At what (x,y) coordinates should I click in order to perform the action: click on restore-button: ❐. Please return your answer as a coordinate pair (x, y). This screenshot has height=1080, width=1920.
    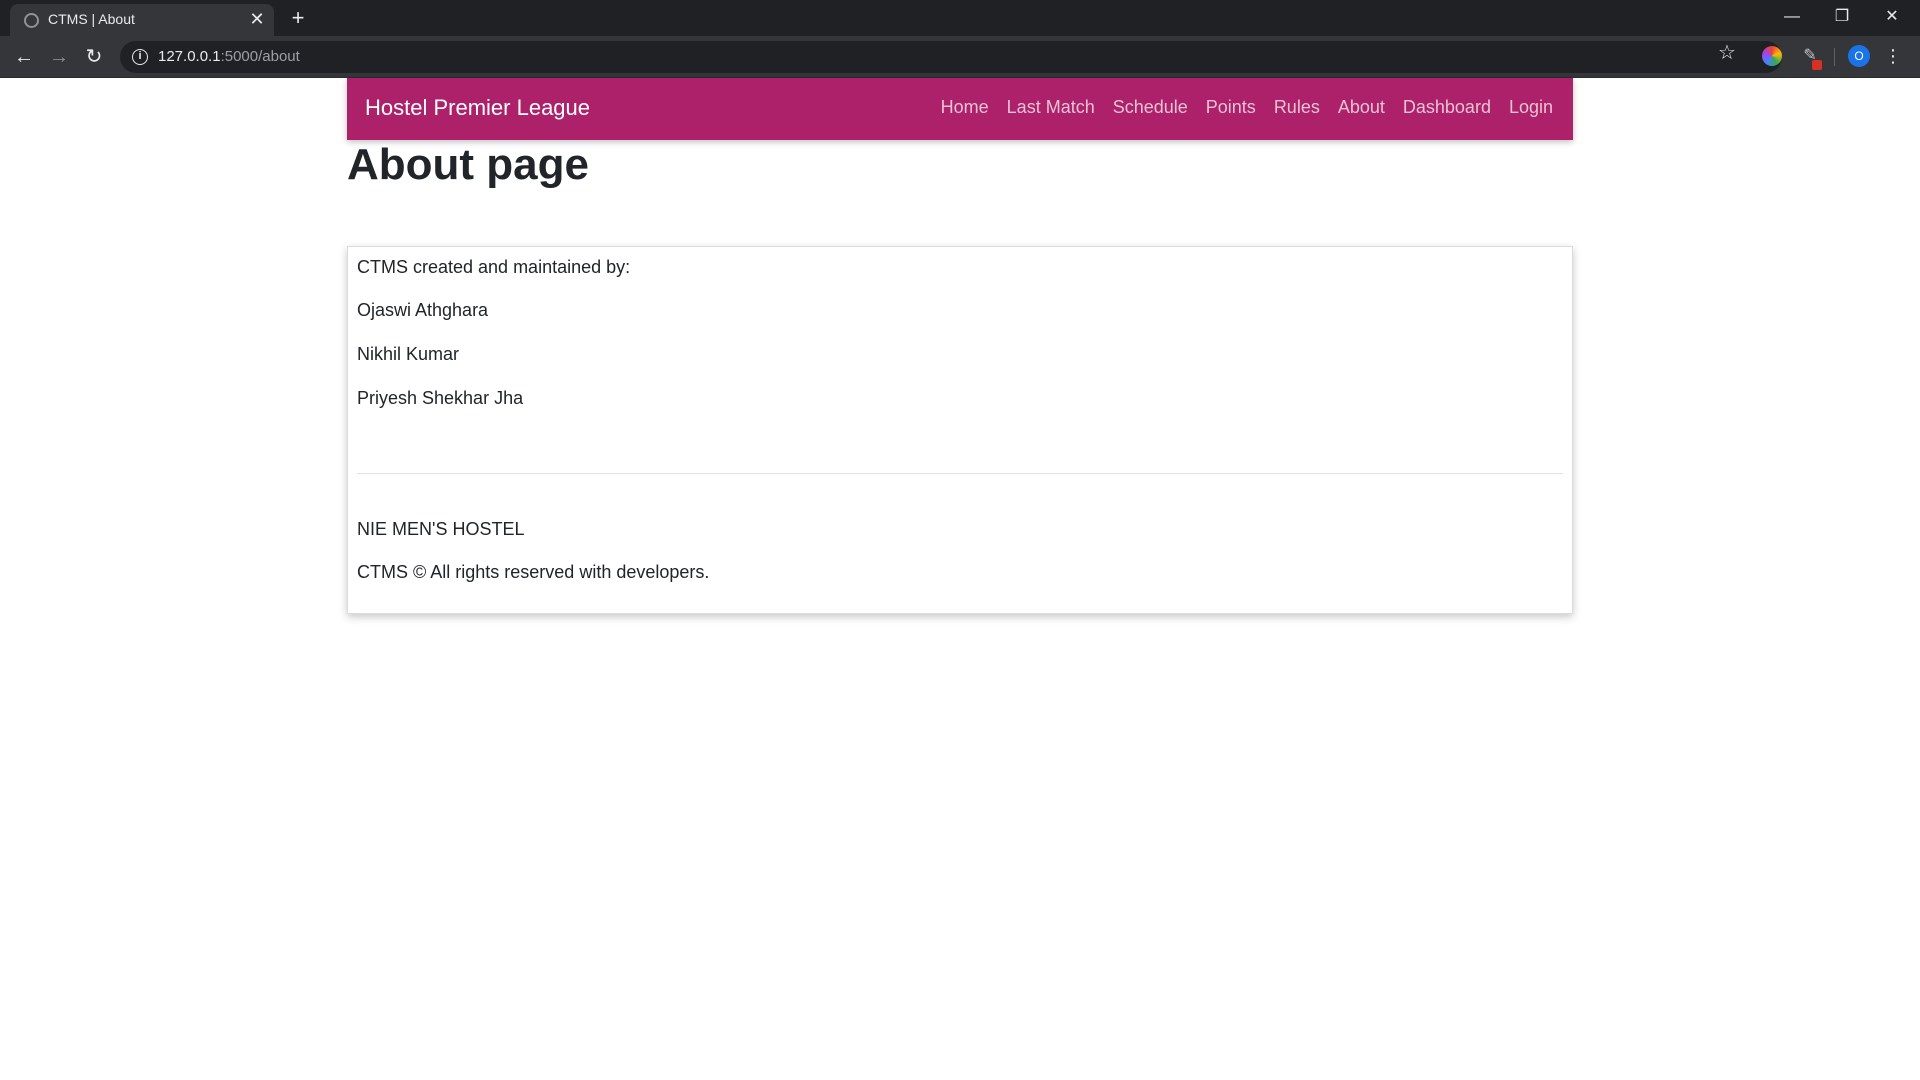
    Looking at the image, I should click on (1842, 17).